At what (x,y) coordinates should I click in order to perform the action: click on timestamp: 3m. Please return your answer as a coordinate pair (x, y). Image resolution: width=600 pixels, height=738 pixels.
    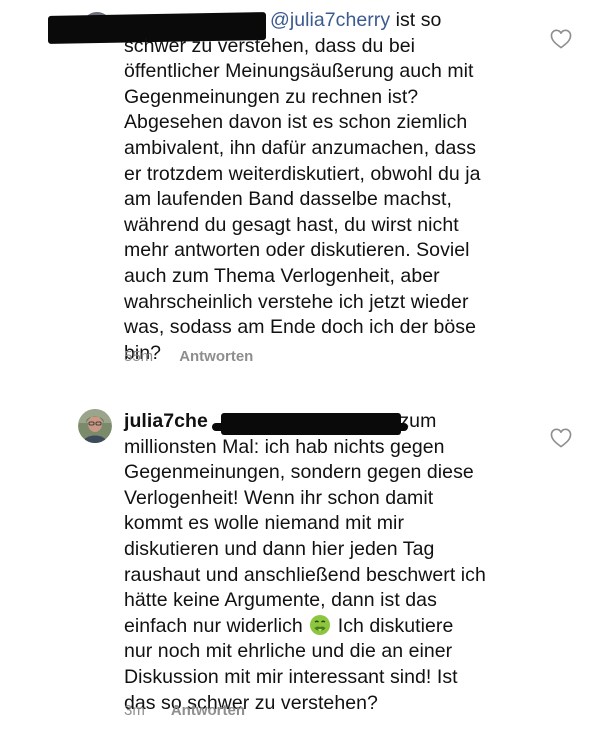
    Looking at the image, I should click on (134, 710).